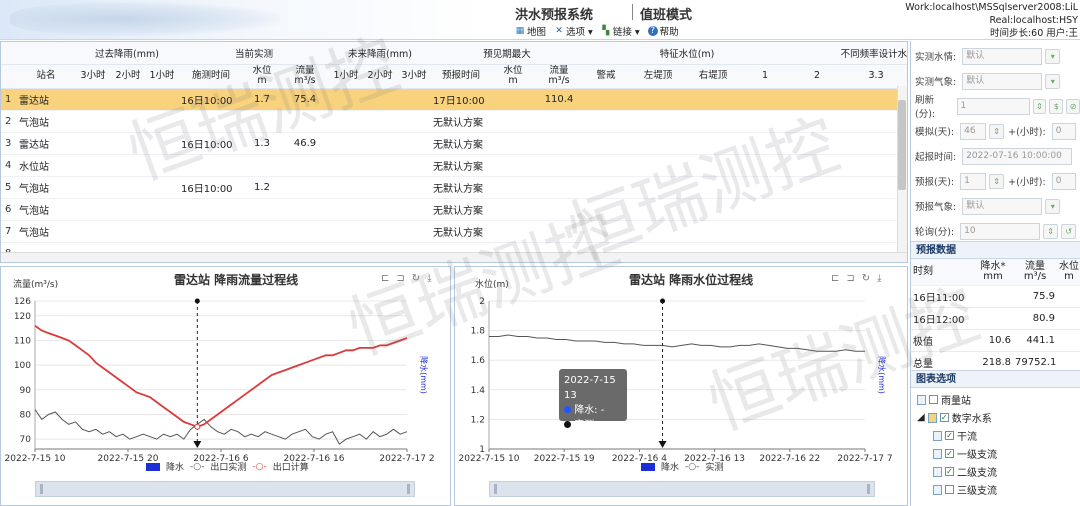  I want to click on stop-icon: ⊘, so click(1073, 106).